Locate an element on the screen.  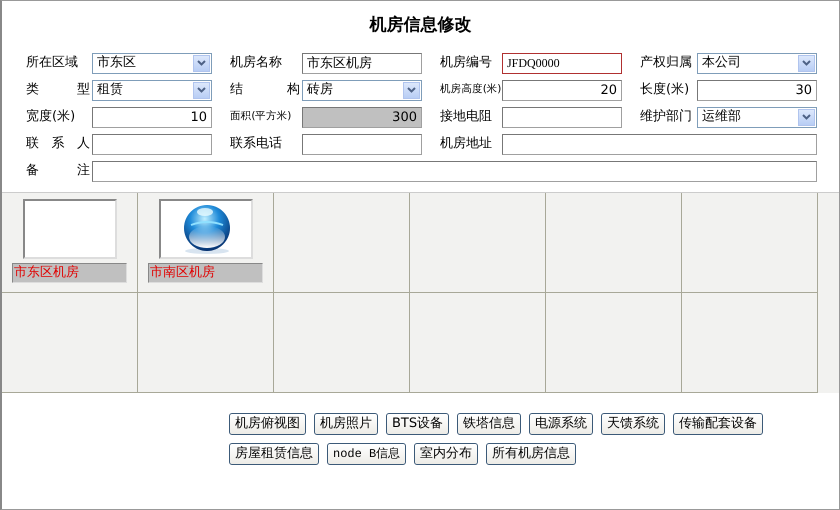
button: node B信息 is located at coordinates (366, 453).